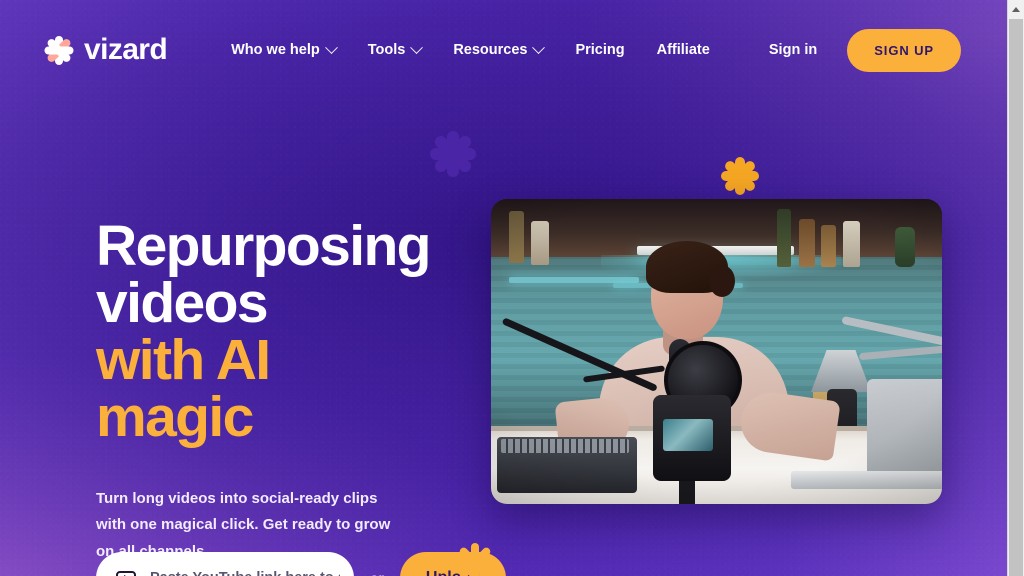 The height and width of the screenshot is (576, 1024). I want to click on headline-line-1: Repurposing, so click(264, 246).